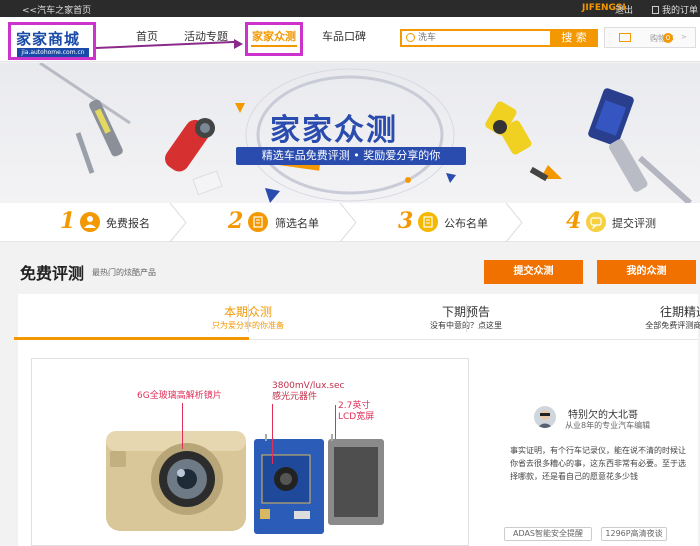  I want to click on lens-leader-line, so click(182, 426).